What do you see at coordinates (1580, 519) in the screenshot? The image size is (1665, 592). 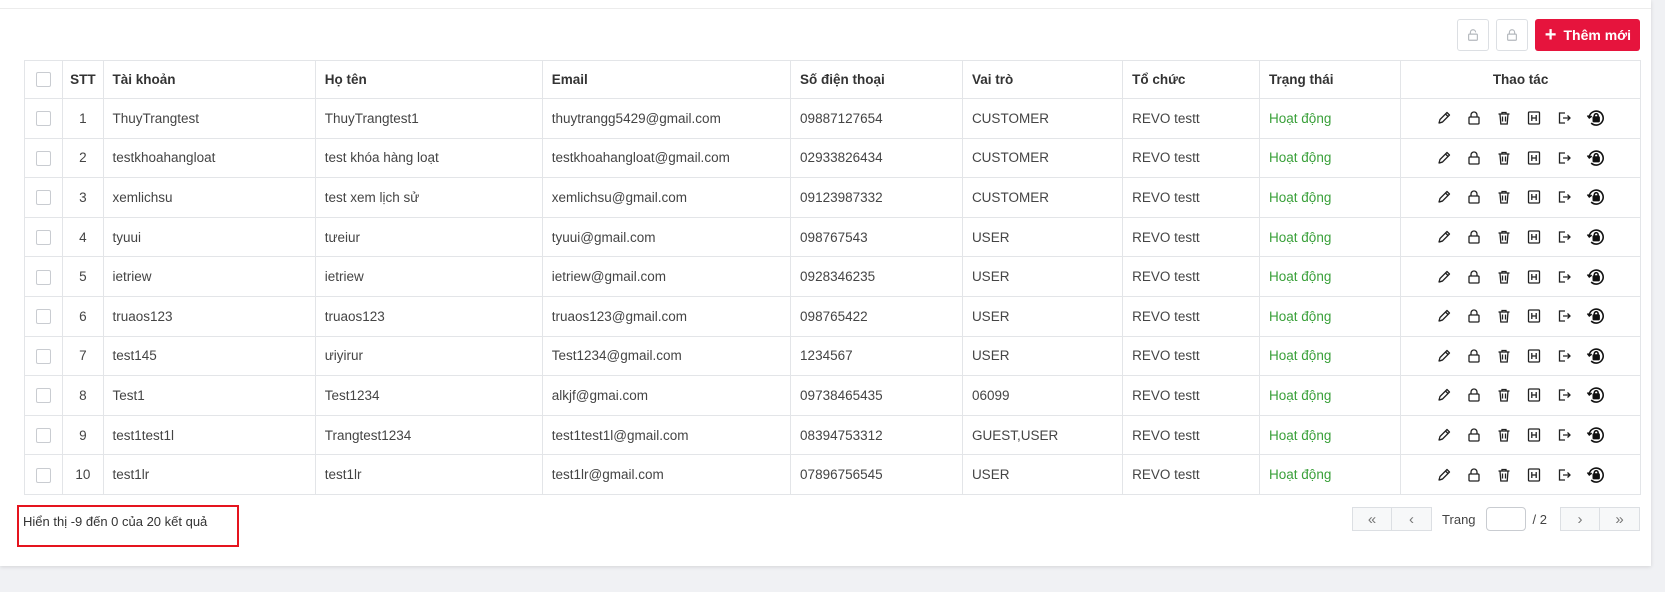 I see `next-page-button: ›` at bounding box center [1580, 519].